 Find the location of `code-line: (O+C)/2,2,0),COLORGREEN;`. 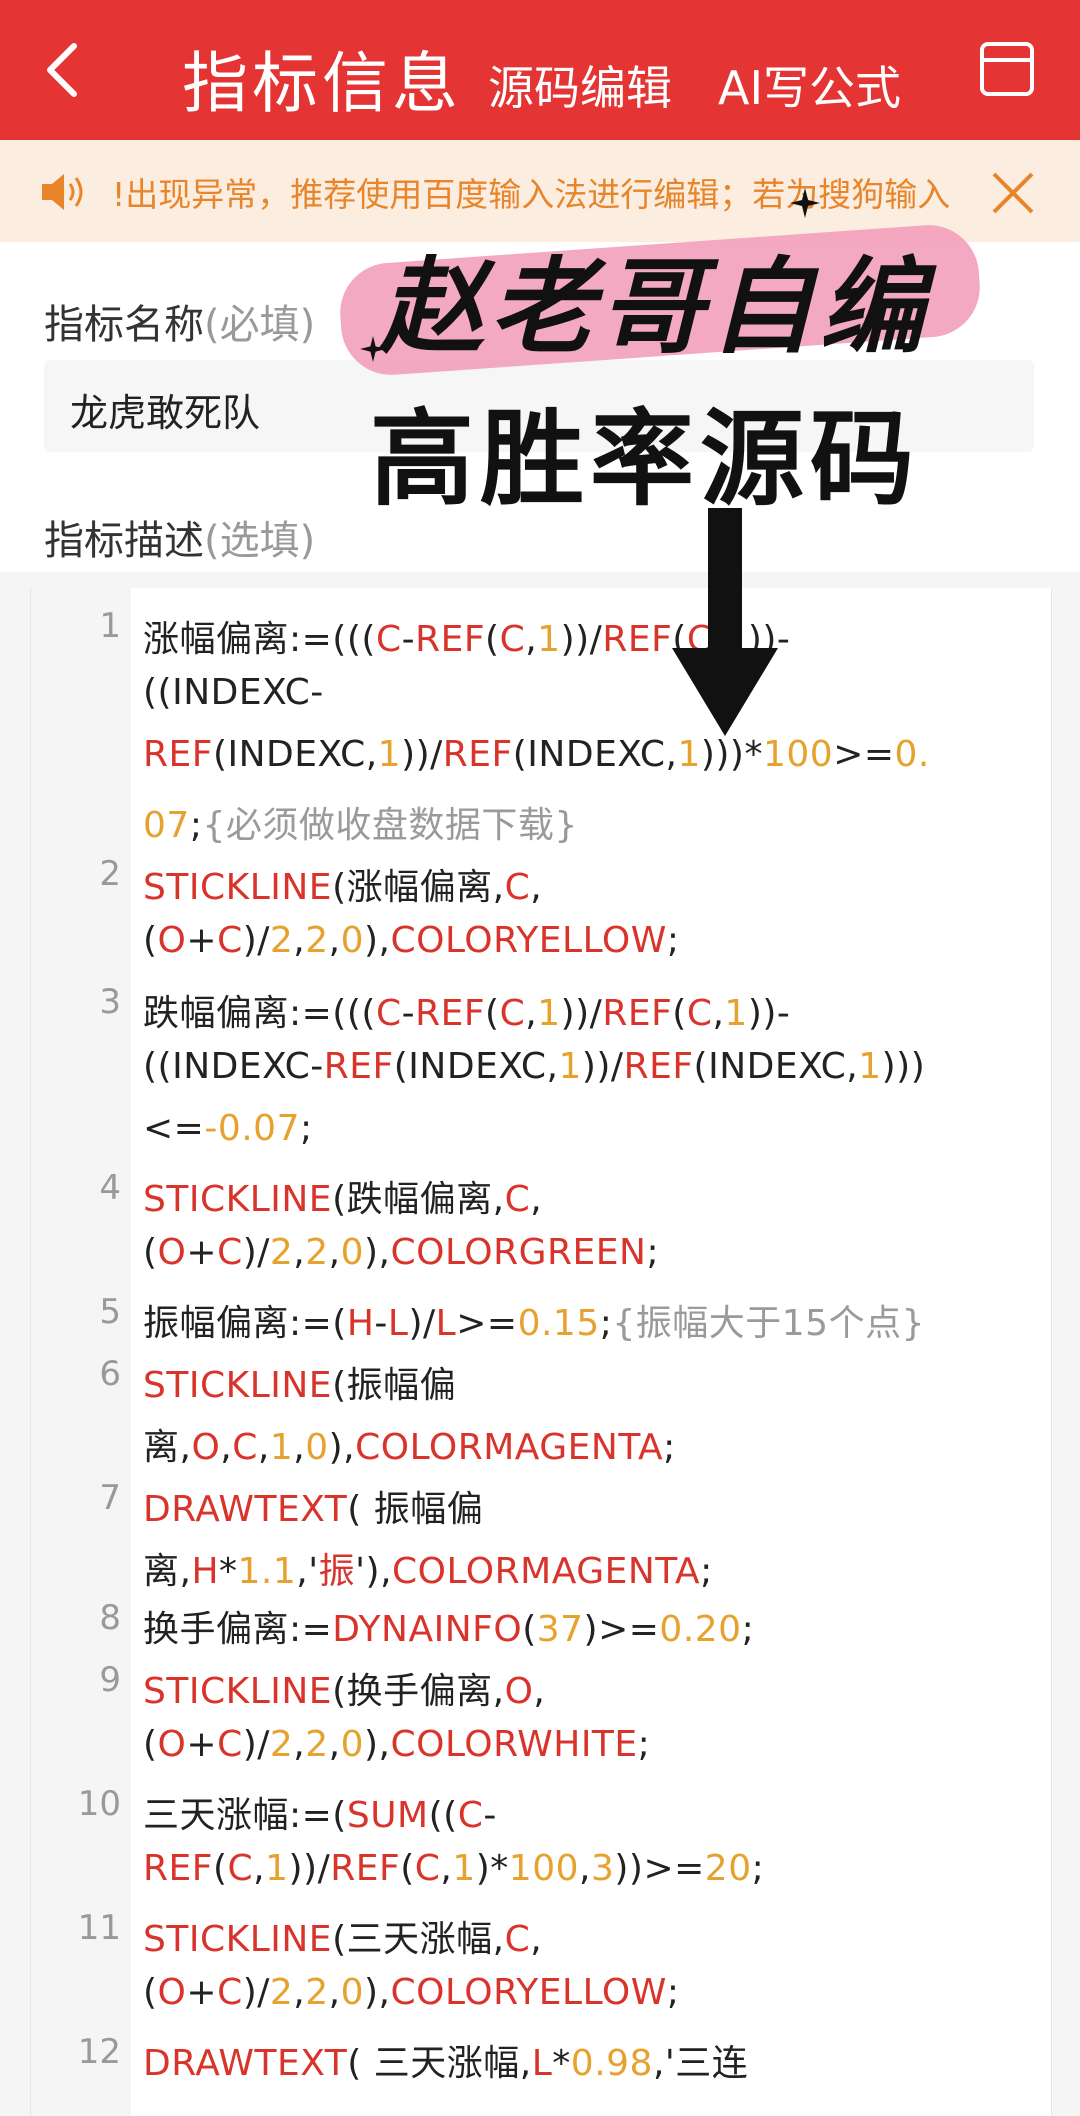

code-line: (O+C)/2,2,0),COLORGREEN; is located at coordinates (401, 1252).